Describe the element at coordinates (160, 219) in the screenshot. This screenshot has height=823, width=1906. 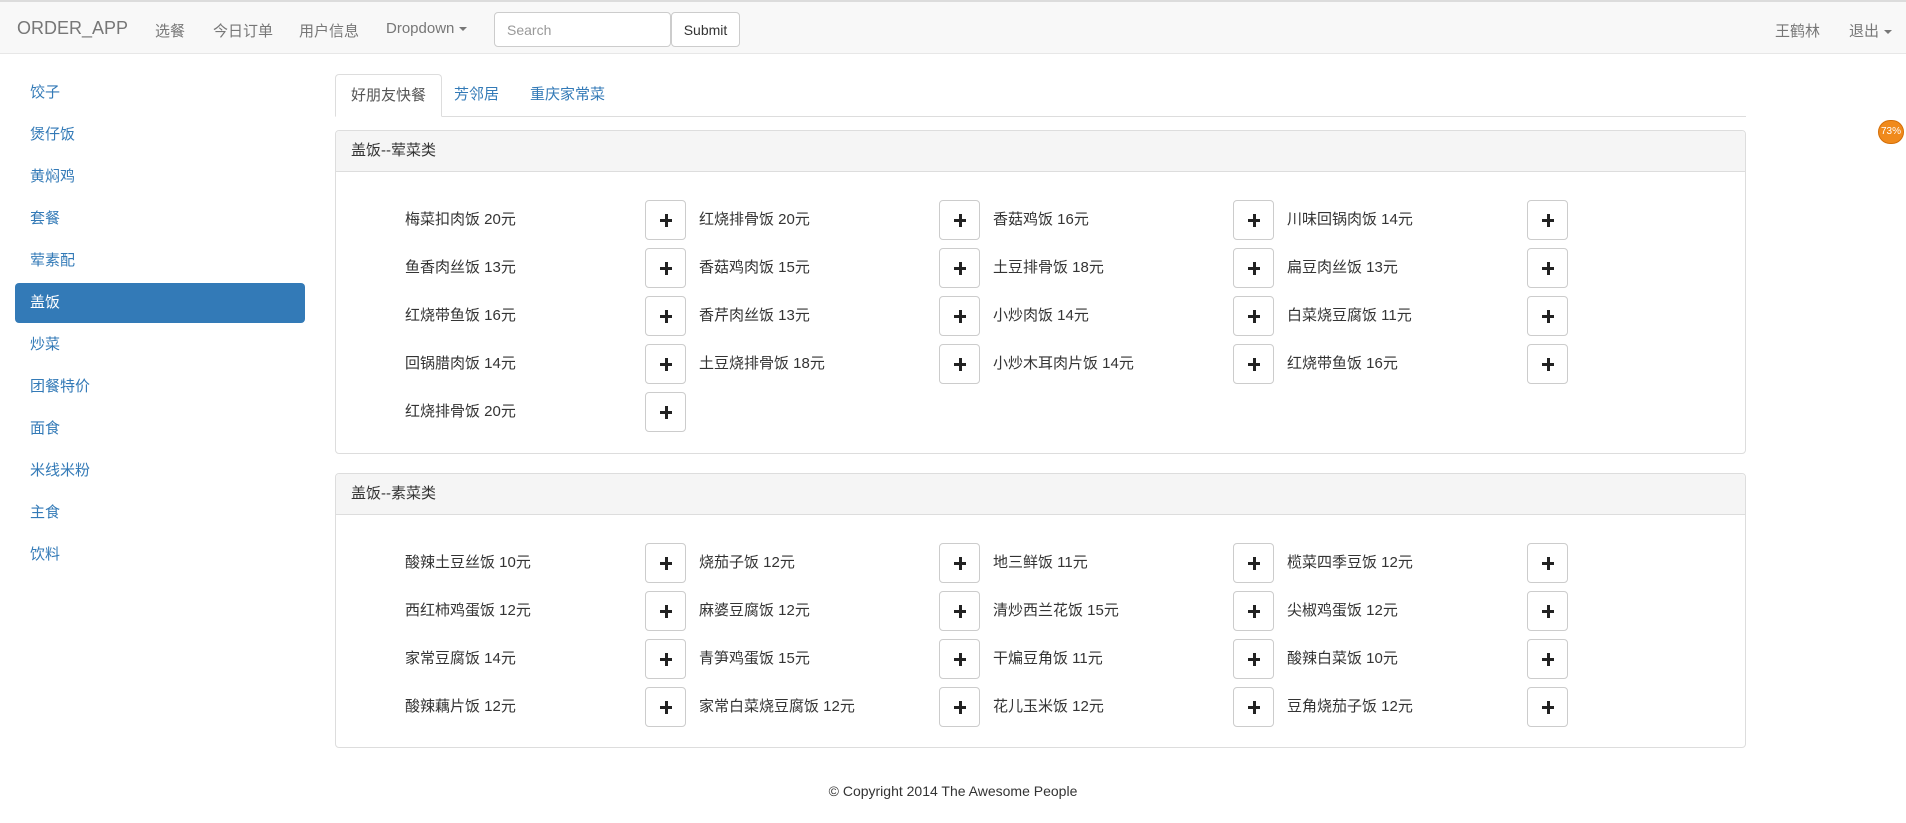
I see `sidebar-item: 套餐` at that location.